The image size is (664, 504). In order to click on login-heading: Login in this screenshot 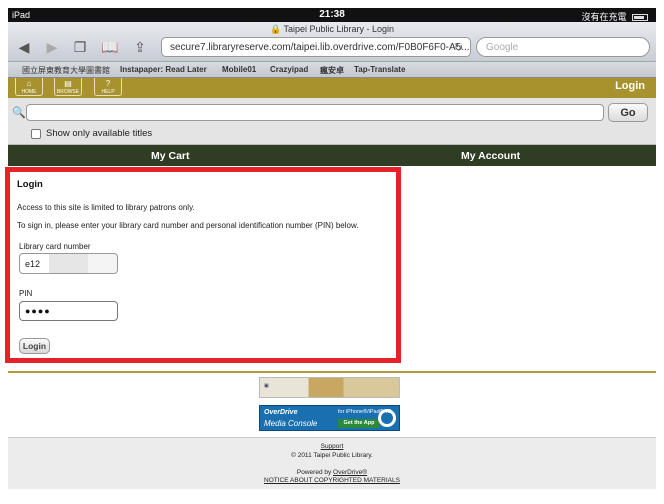, I will do `click(30, 184)`.